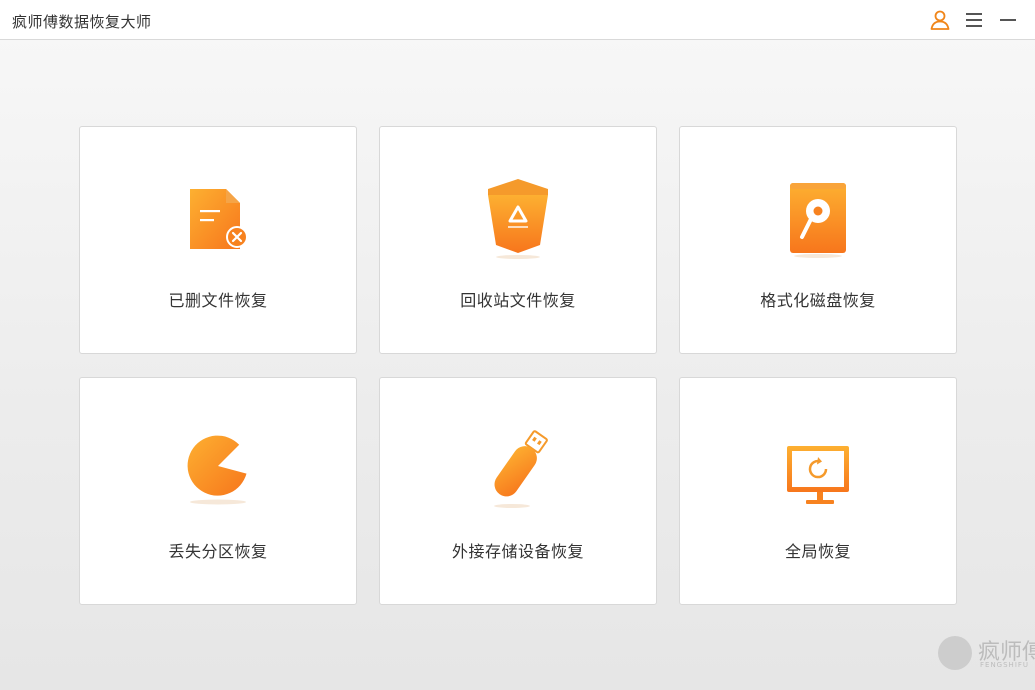 The height and width of the screenshot is (690, 1035). I want to click on full-recovery-card: 全局恢复, so click(818, 491).